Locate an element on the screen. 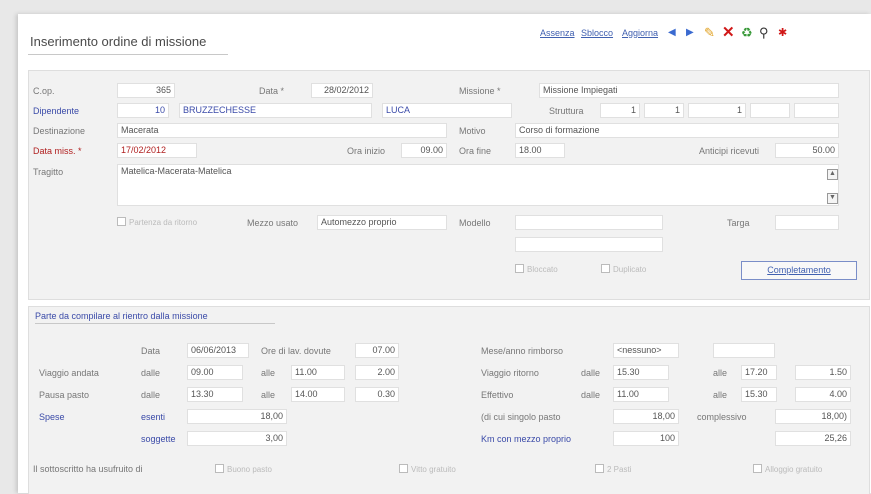  struttura-field-1: 1 is located at coordinates (620, 110).